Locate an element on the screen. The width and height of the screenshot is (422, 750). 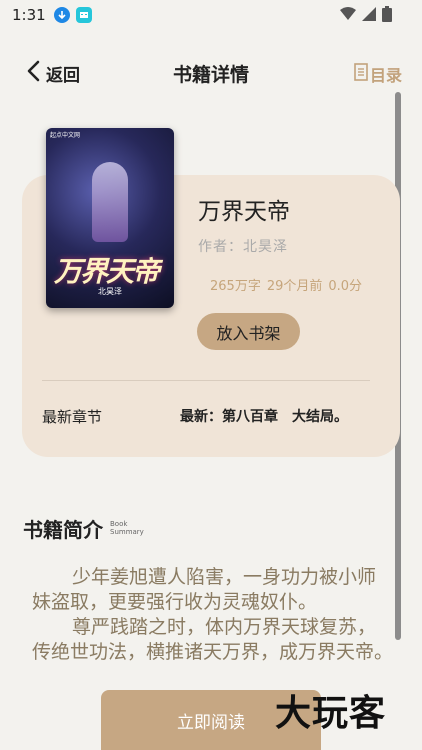
intro-paragraph-1: 少年姜旭遭人陷害，一身功力被小师妹盗取，更要强行收为灵魂奴仆。 is located at coordinates (204, 589).